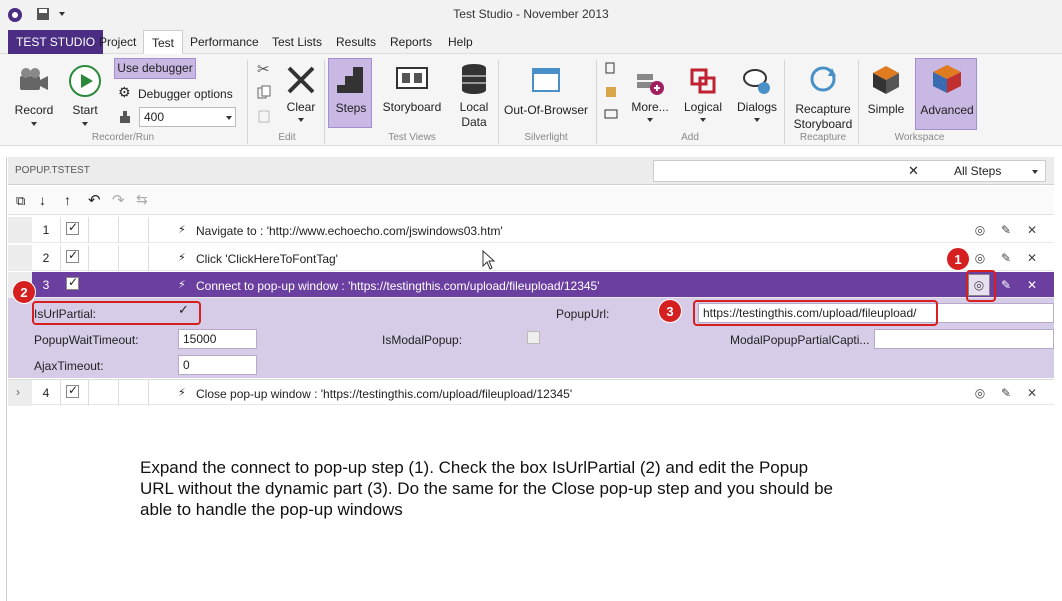 This screenshot has height=601, width=1062. What do you see at coordinates (229, 118) in the screenshot?
I see `speed-dropdown-icon` at bounding box center [229, 118].